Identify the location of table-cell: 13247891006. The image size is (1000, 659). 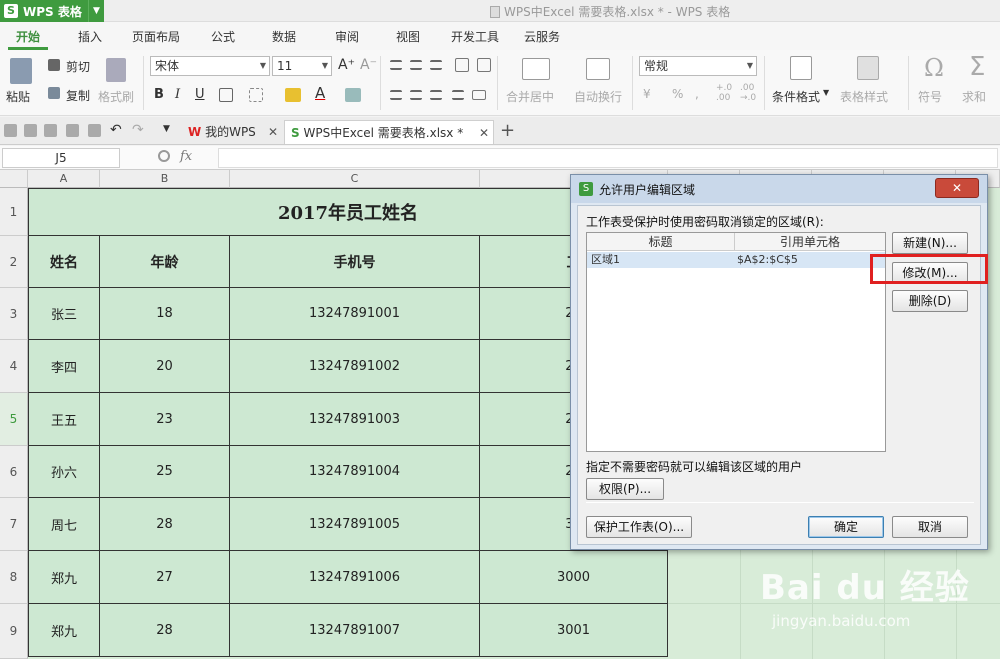
(355, 577).